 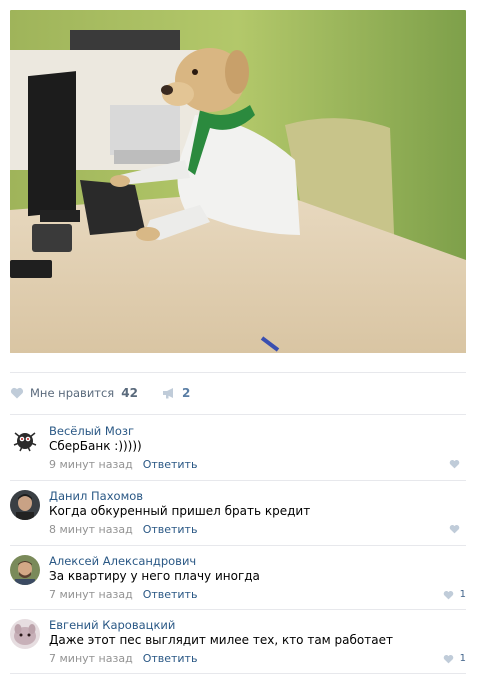 I want to click on comment-text: Когда обкуренный пришел брать кредит, so click(x=180, y=511).